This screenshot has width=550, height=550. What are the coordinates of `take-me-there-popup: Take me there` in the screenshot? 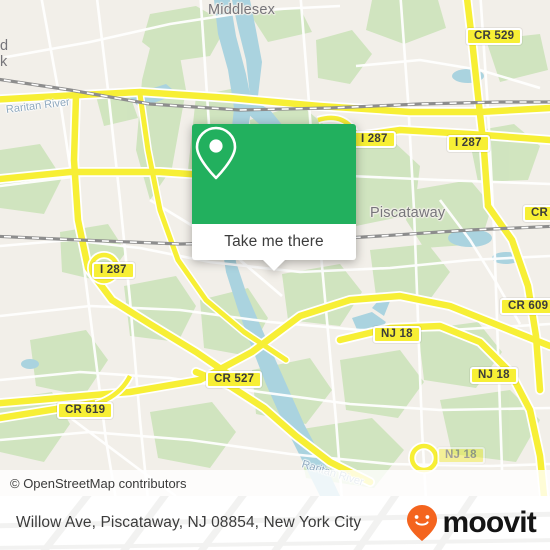 It's located at (274, 197).